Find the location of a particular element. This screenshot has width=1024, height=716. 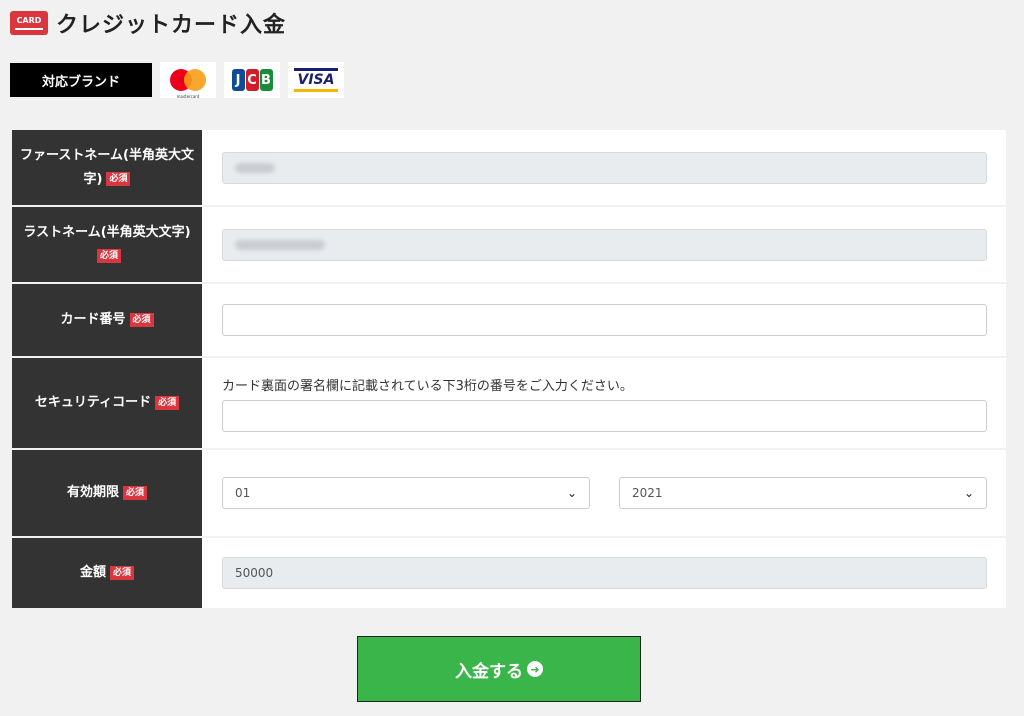

first-name-label: ファーストネーム(半角英大文字) 必須 is located at coordinates (107, 167).